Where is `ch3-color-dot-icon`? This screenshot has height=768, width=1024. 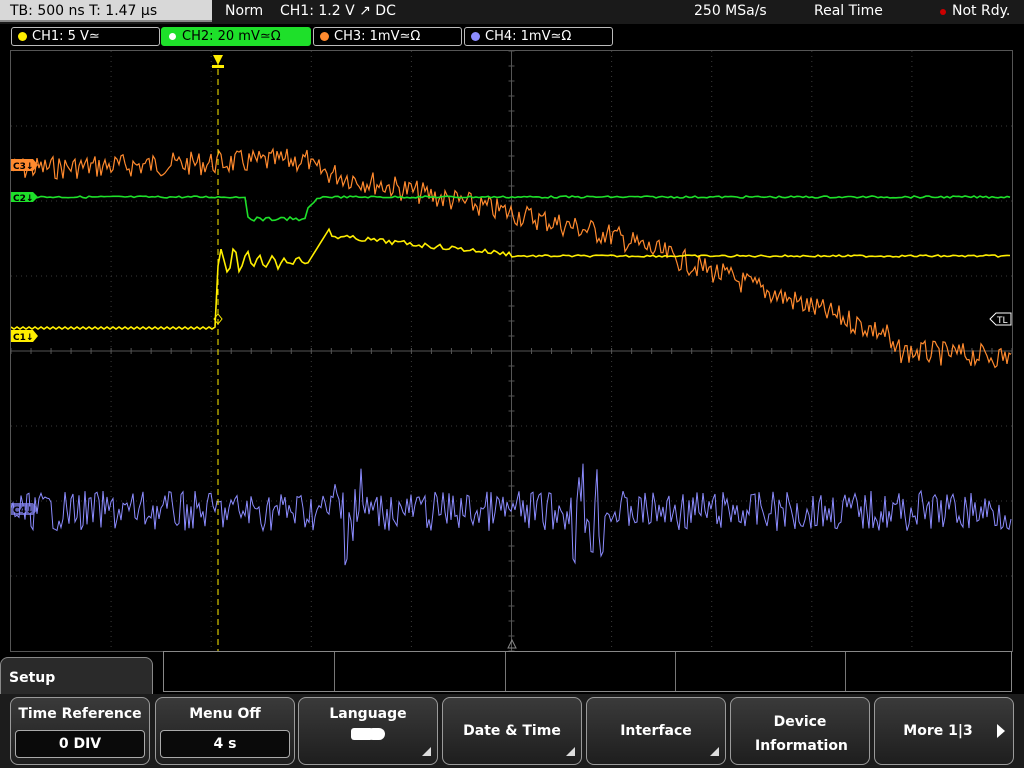
ch3-color-dot-icon is located at coordinates (324, 36).